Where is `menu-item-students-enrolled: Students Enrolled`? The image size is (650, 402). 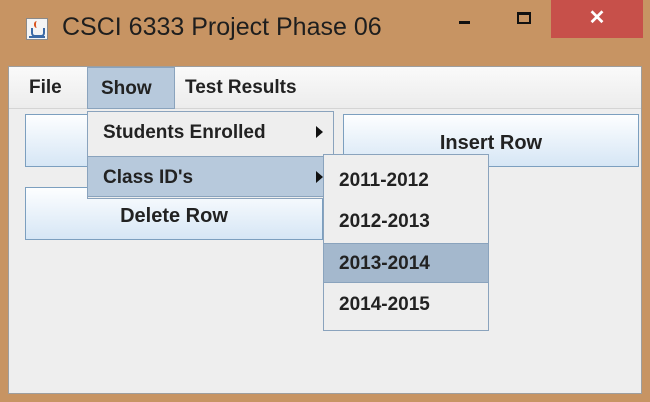 menu-item-students-enrolled: Students Enrolled is located at coordinates (210, 132).